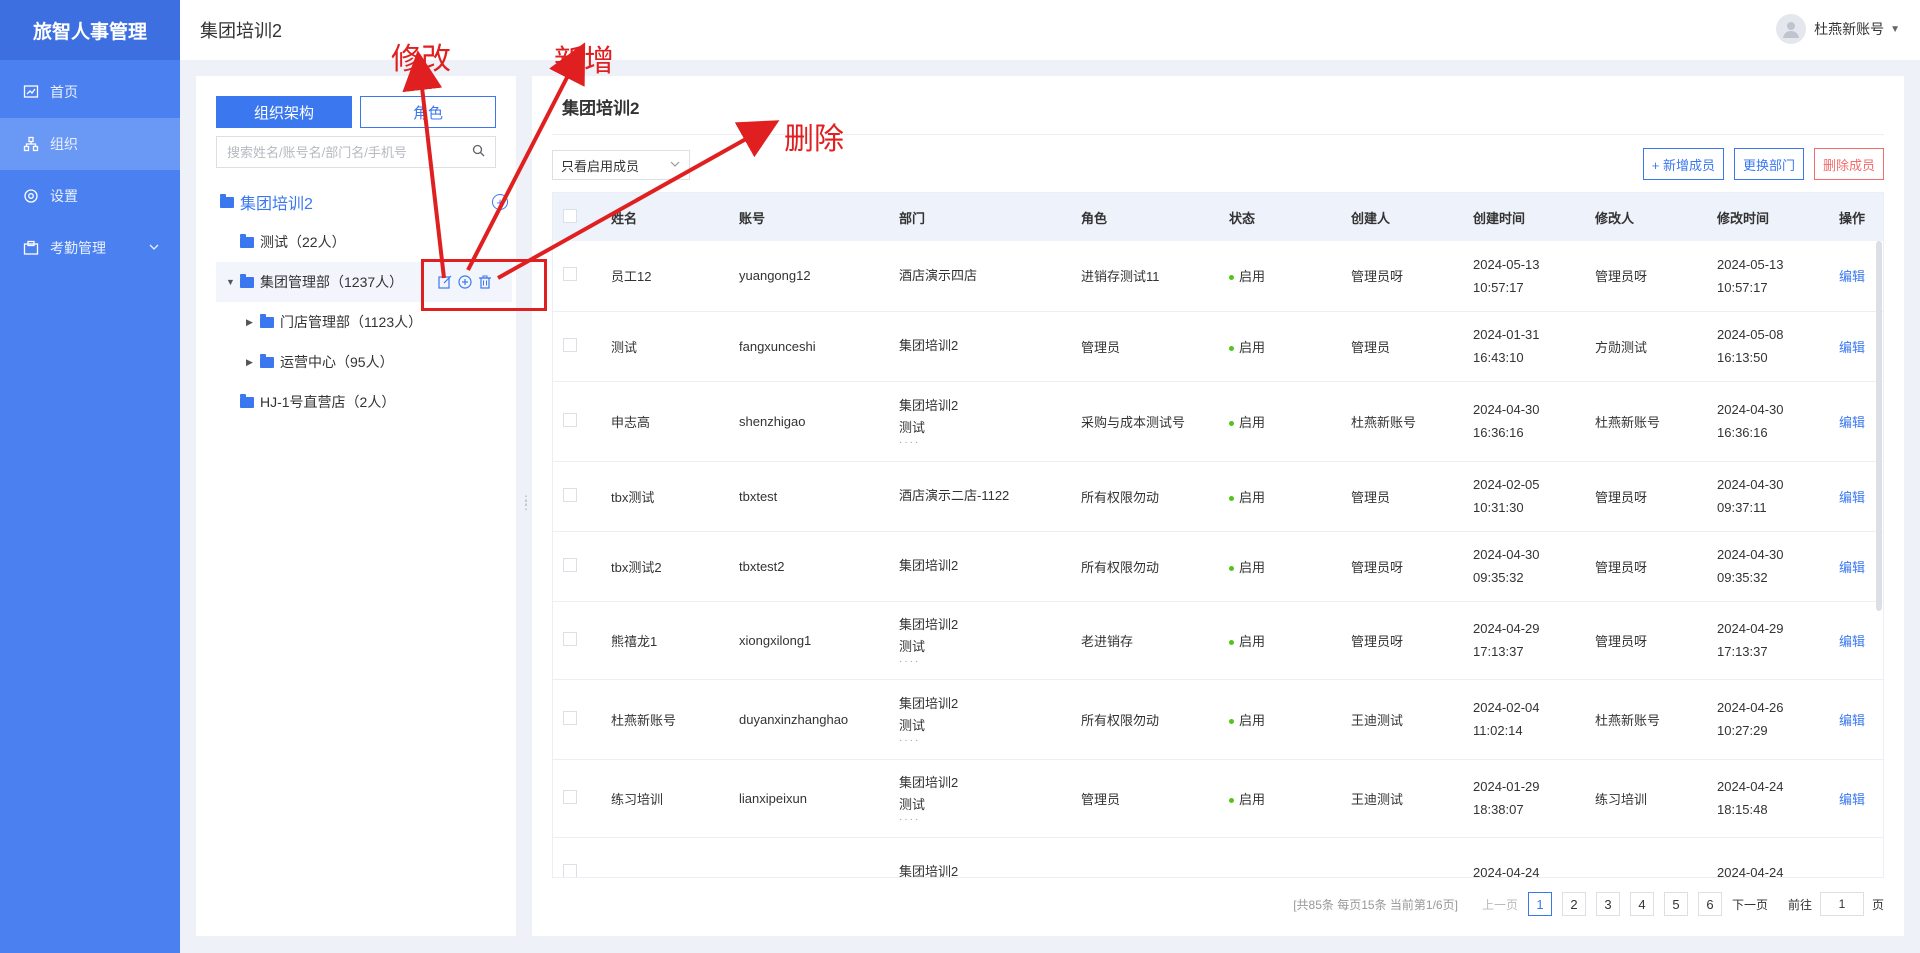  Describe the element at coordinates (31, 92) in the screenshot. I see `chart-icon` at that location.